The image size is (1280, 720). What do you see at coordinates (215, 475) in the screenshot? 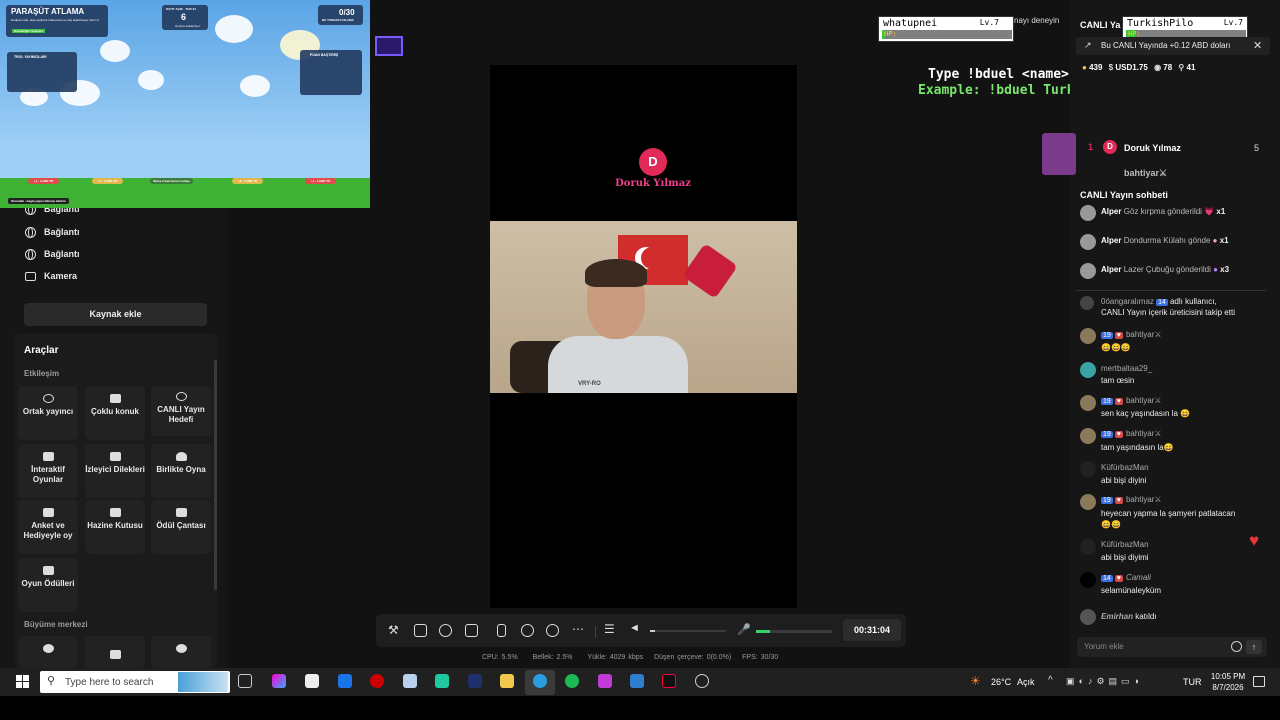
I see `tools-scrollbar` at bounding box center [215, 475].